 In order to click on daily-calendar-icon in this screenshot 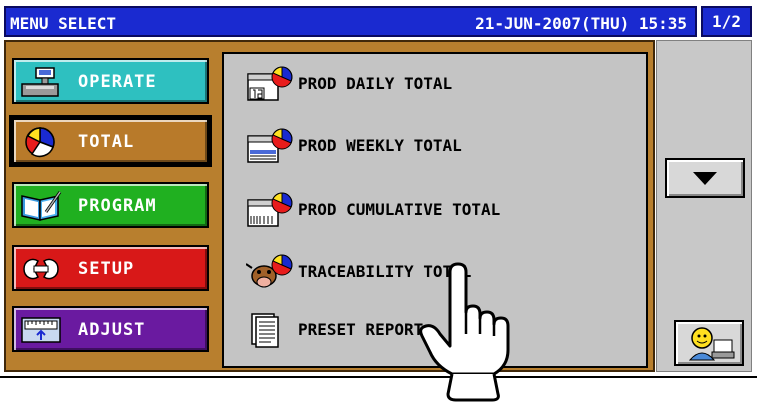, I will do `click(270, 83)`.